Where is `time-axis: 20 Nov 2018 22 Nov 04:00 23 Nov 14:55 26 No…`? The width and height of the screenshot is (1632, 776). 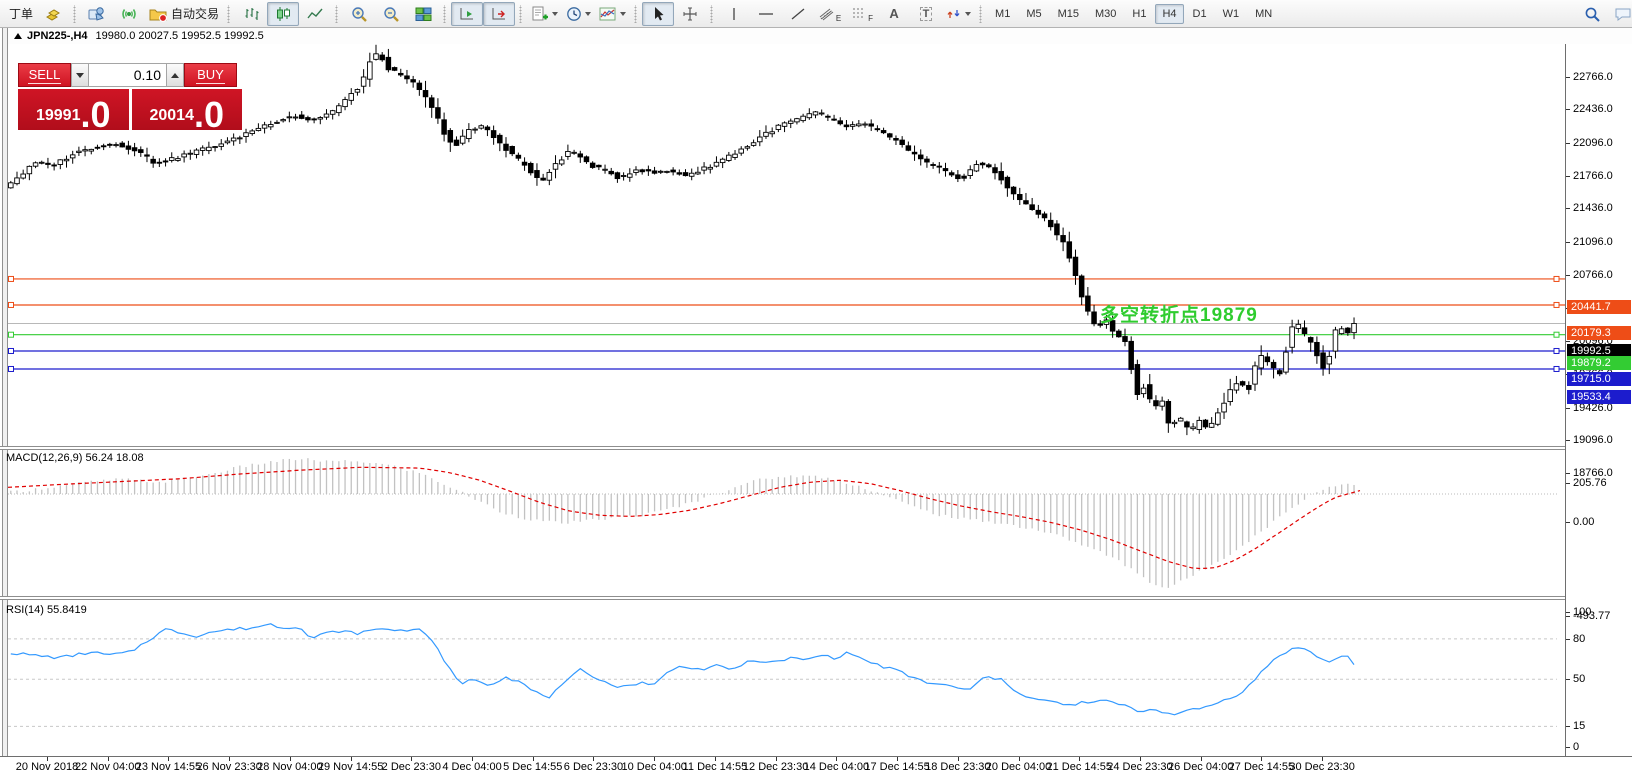
time-axis: 20 Nov 2018 22 Nov 04:00 23 Nov 14:55 26 No… is located at coordinates (816, 766).